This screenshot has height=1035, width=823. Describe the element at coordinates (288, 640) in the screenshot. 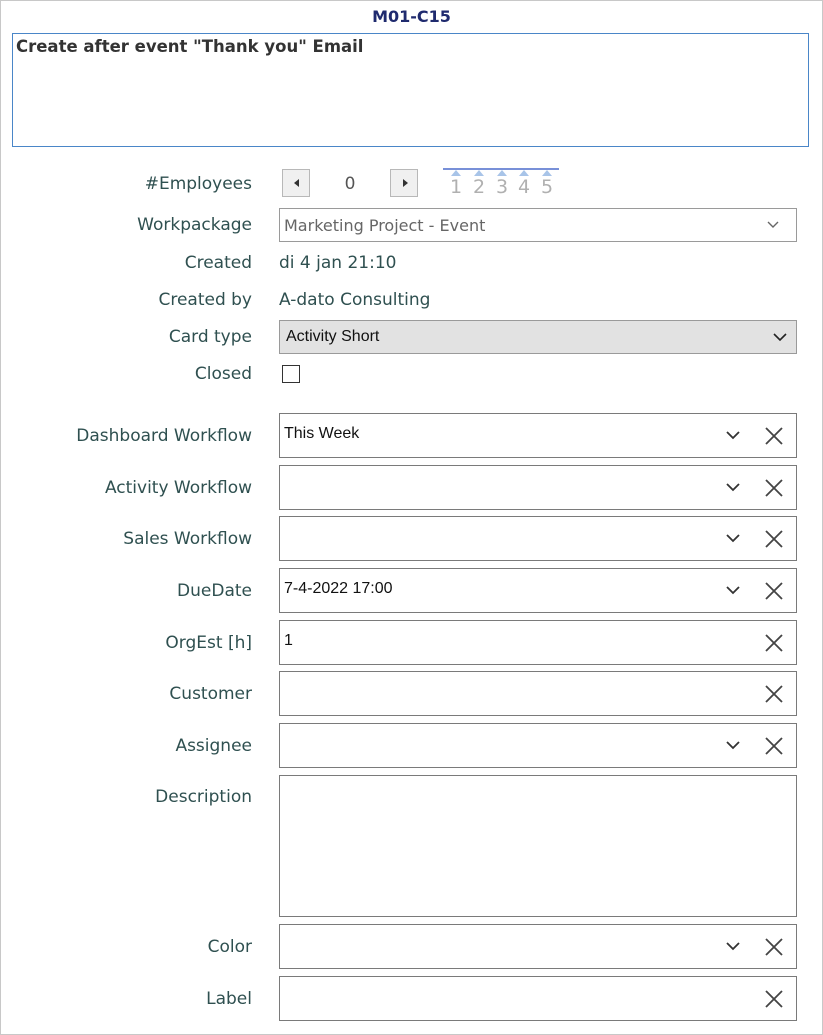

I see `org-est-value: 1` at that location.